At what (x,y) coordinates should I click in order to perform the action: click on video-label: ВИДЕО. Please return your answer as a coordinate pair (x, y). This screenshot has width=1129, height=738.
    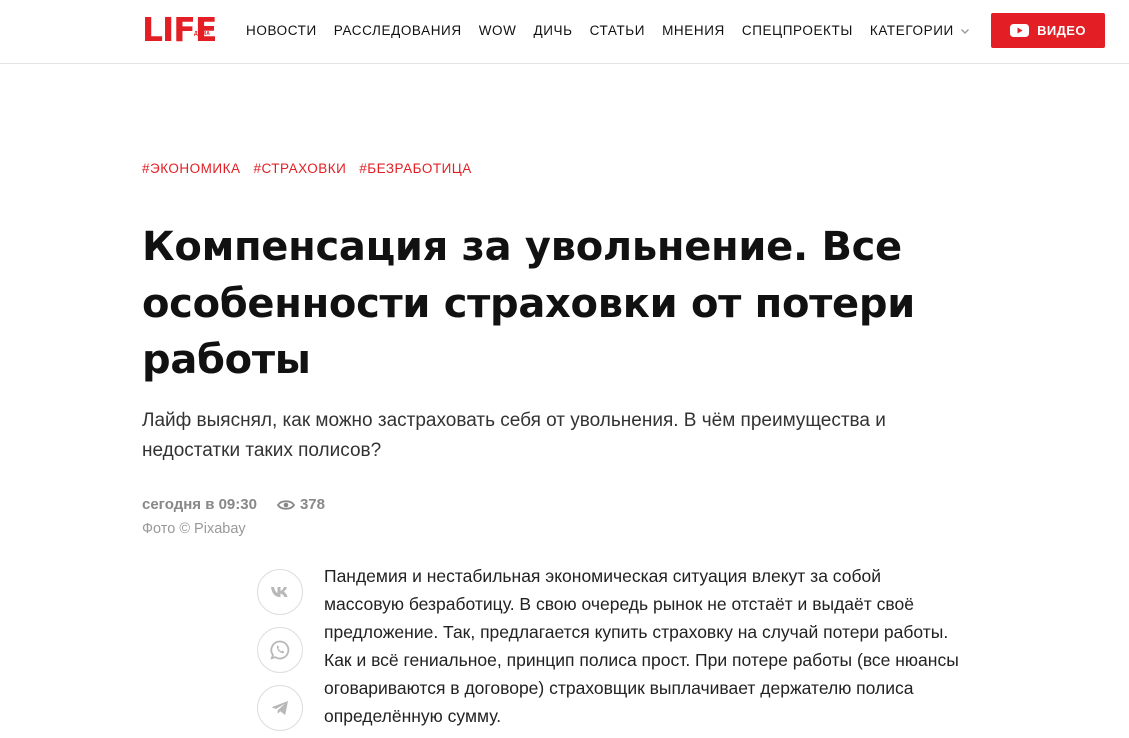
    Looking at the image, I should click on (1061, 30).